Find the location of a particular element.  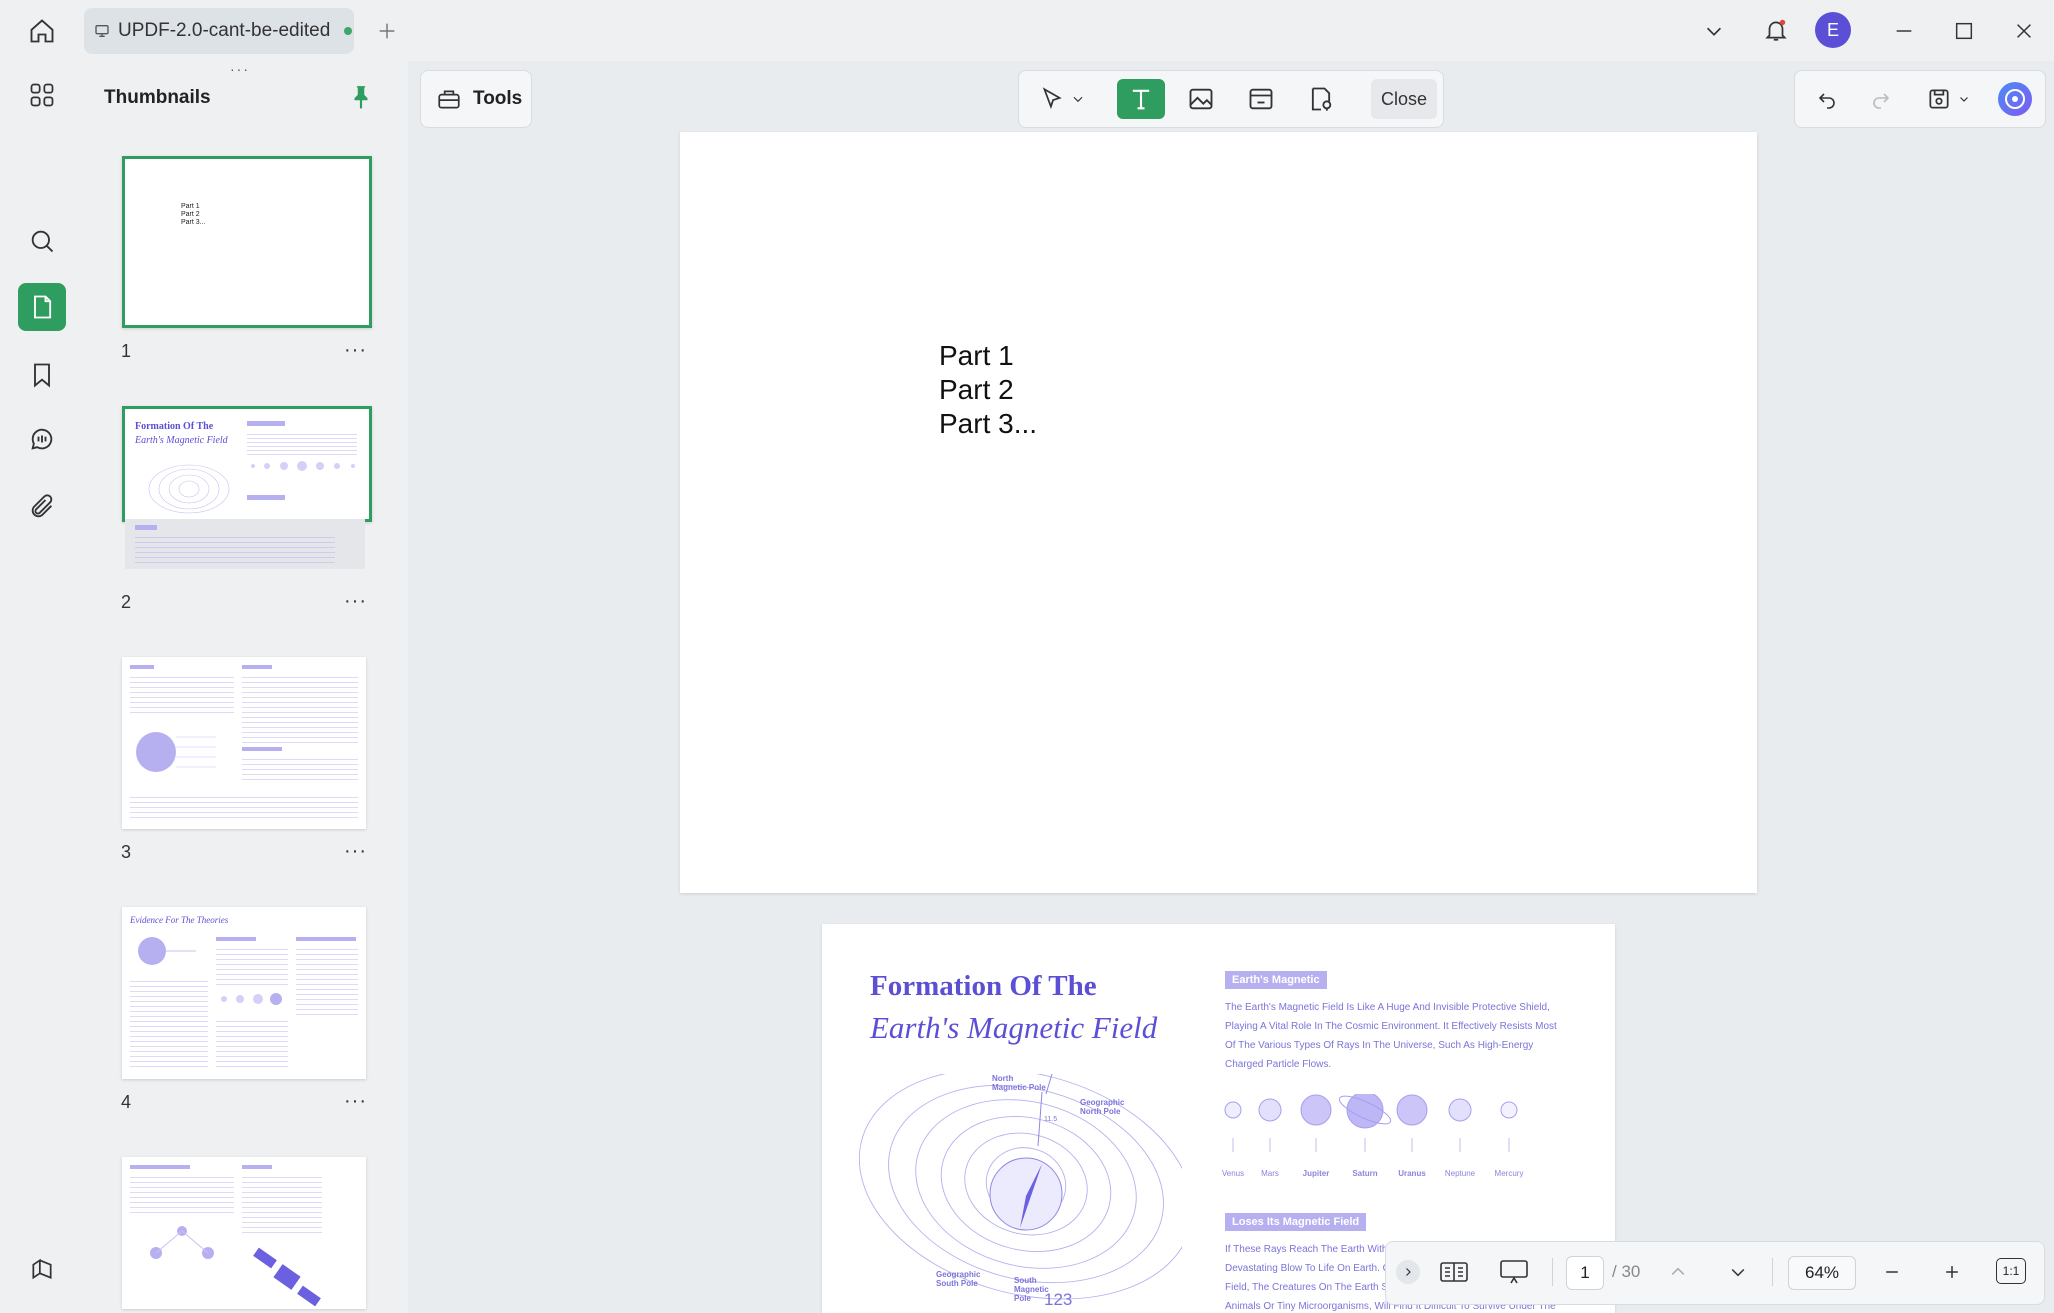

zoom-level-field: 64% is located at coordinates (1822, 1273).